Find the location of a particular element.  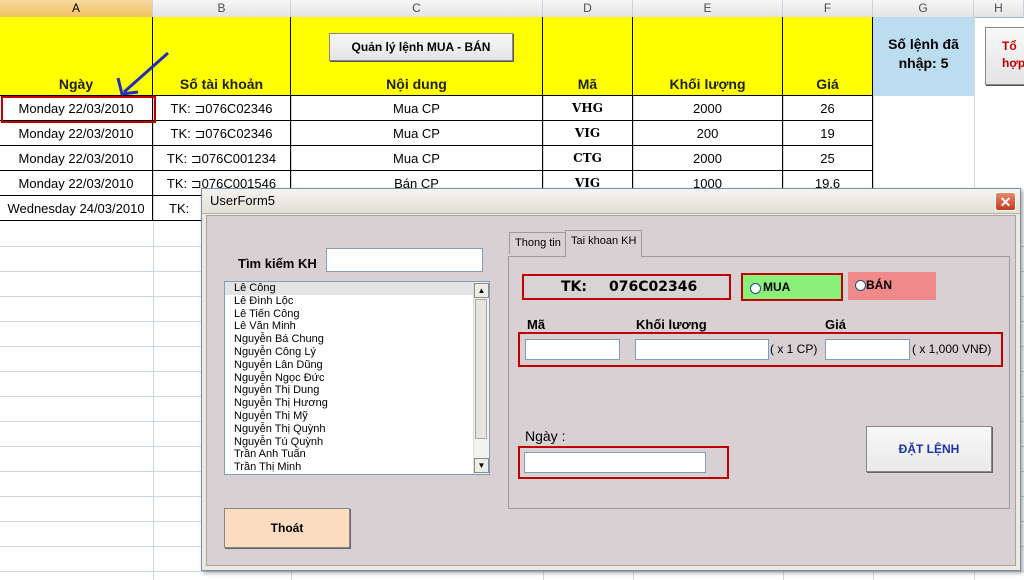

header-code-label: Mã is located at coordinates (587, 84).